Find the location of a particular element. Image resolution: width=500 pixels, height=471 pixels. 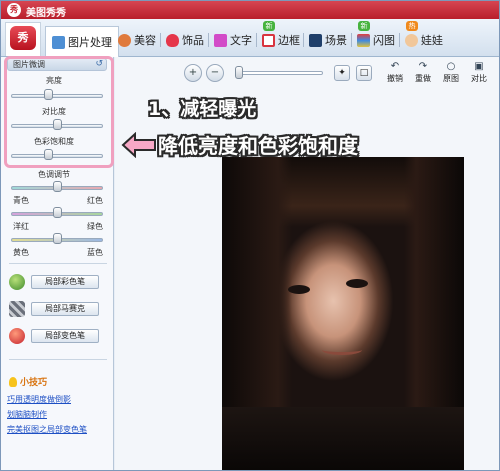

tip-link-reflection: 巧用透明度做倒影 is located at coordinates (39, 399).